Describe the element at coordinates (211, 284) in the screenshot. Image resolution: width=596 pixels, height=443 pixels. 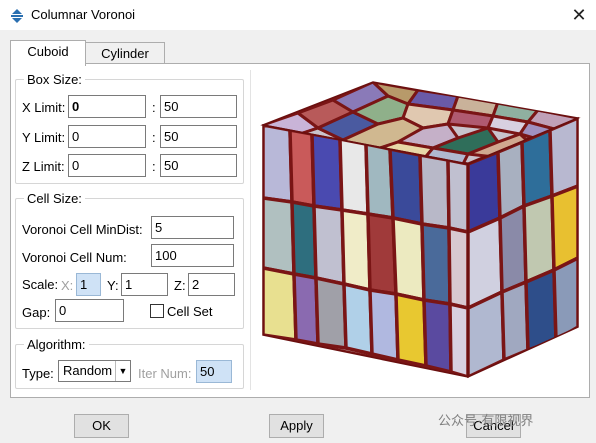
I see `scale-z-input: 2` at that location.